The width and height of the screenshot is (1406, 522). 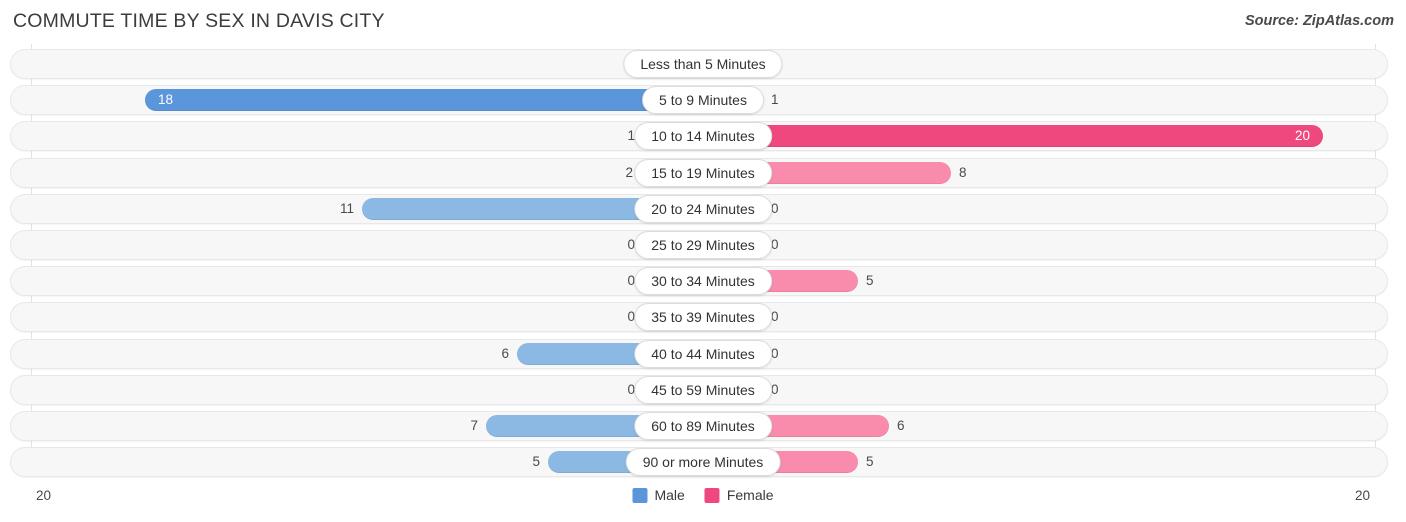 I want to click on category-label: Less than 5 Minutes, so click(x=703, y=64).